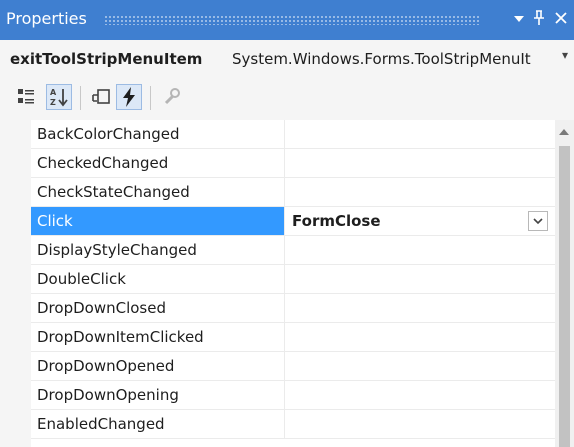  I want to click on event-name: CheckStateChanged, so click(158, 192).